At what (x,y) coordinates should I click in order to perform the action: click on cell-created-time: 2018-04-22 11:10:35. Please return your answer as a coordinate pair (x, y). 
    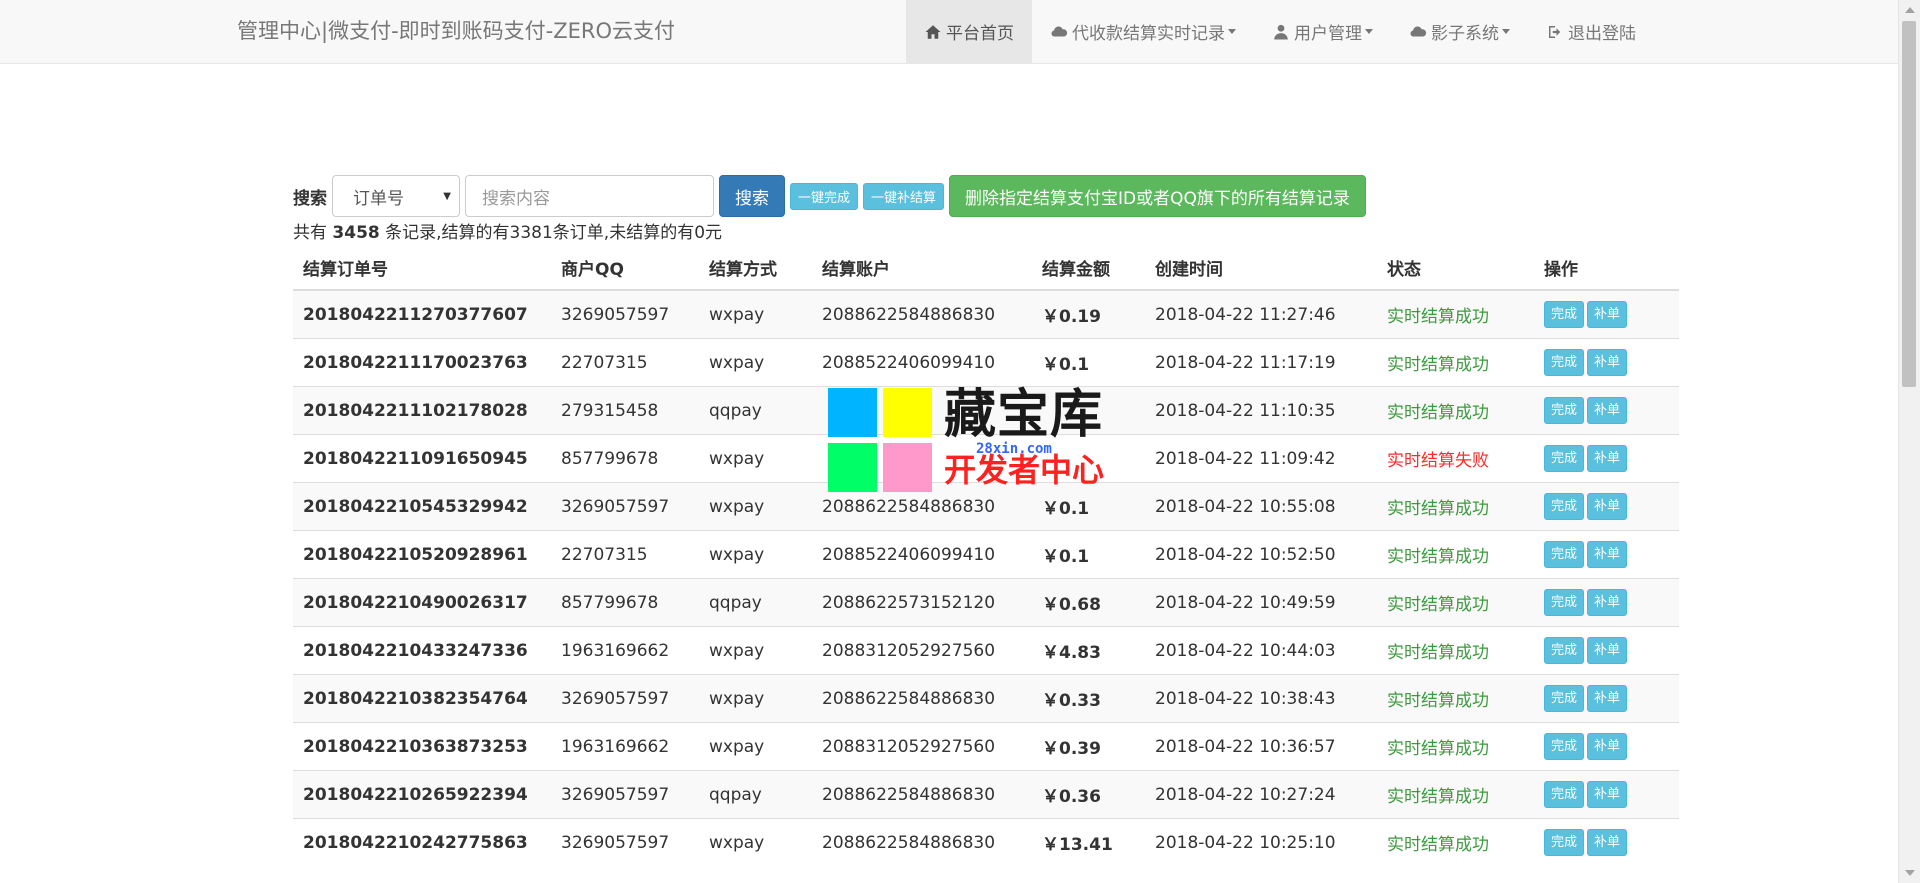
    Looking at the image, I should click on (1261, 410).